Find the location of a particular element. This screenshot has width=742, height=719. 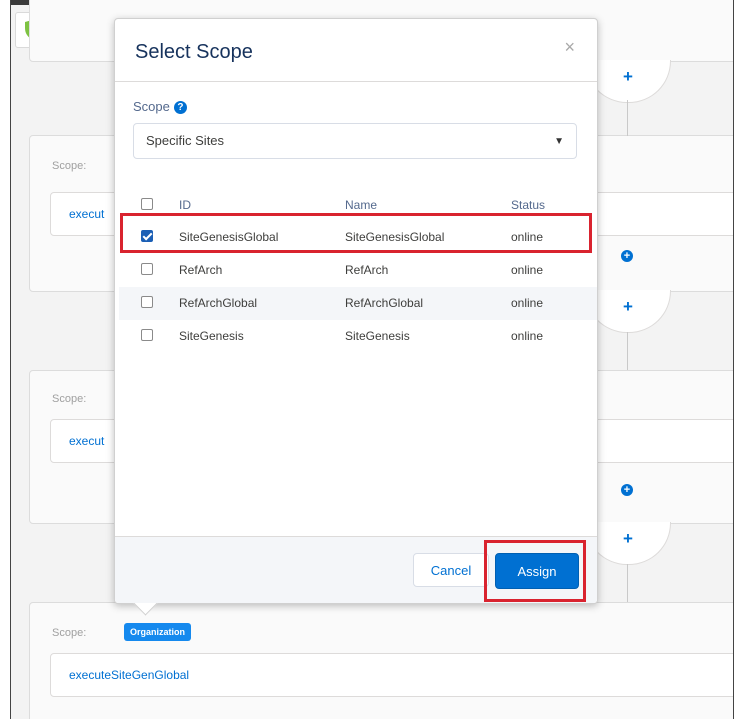

row-name: SiteGenesisGlobal is located at coordinates (395, 237).